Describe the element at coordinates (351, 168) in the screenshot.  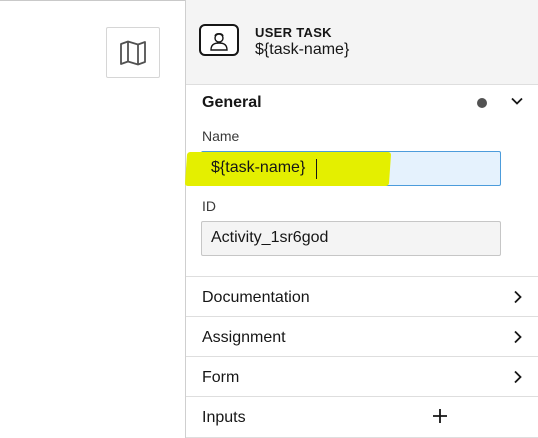
I see `name-input-value: ${task-name}` at that location.